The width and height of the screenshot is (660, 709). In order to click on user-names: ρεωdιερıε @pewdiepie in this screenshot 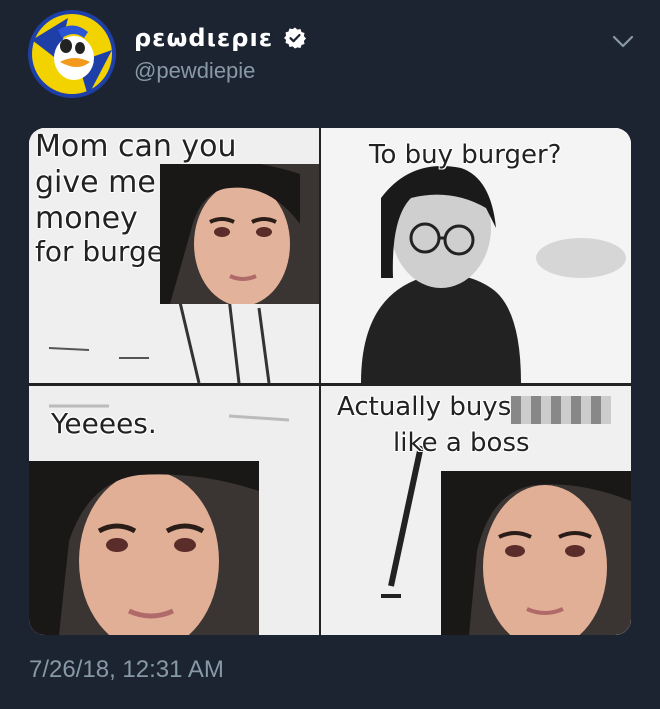, I will do `click(220, 54)`.